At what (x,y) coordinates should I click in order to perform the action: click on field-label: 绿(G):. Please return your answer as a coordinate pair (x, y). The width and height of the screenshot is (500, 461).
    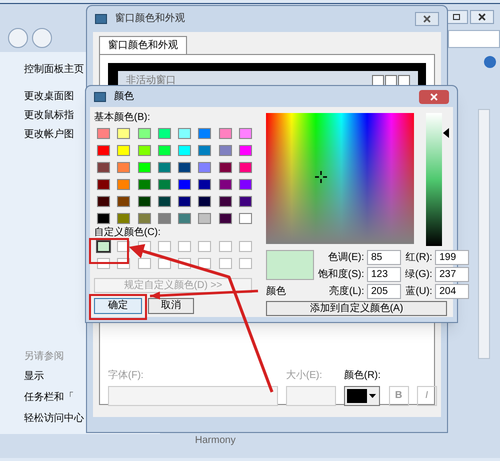
    Looking at the image, I should click on (418, 274).